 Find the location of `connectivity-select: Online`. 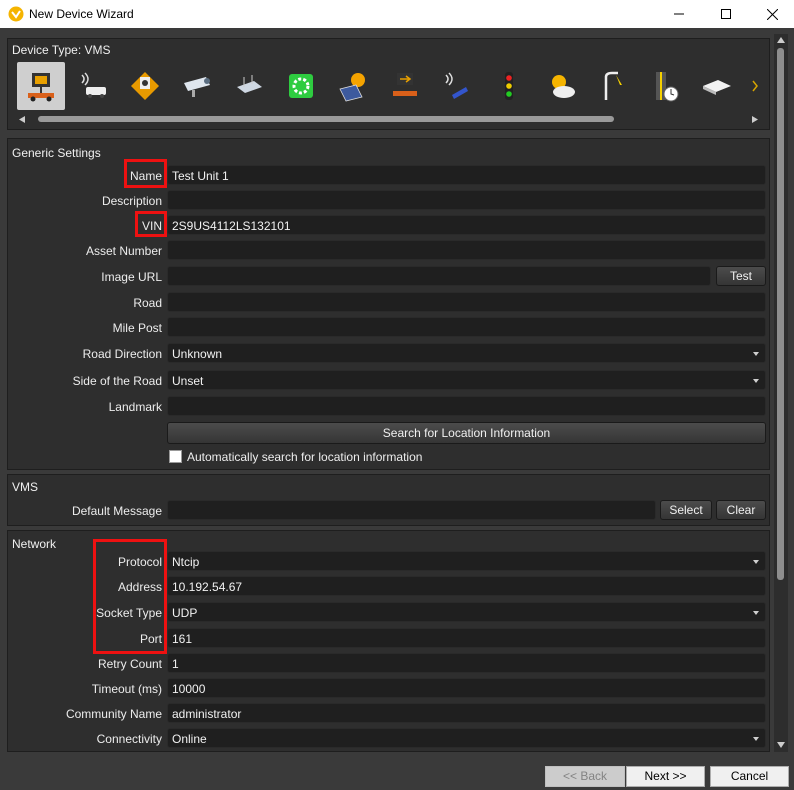

connectivity-select: Online is located at coordinates (466, 738).